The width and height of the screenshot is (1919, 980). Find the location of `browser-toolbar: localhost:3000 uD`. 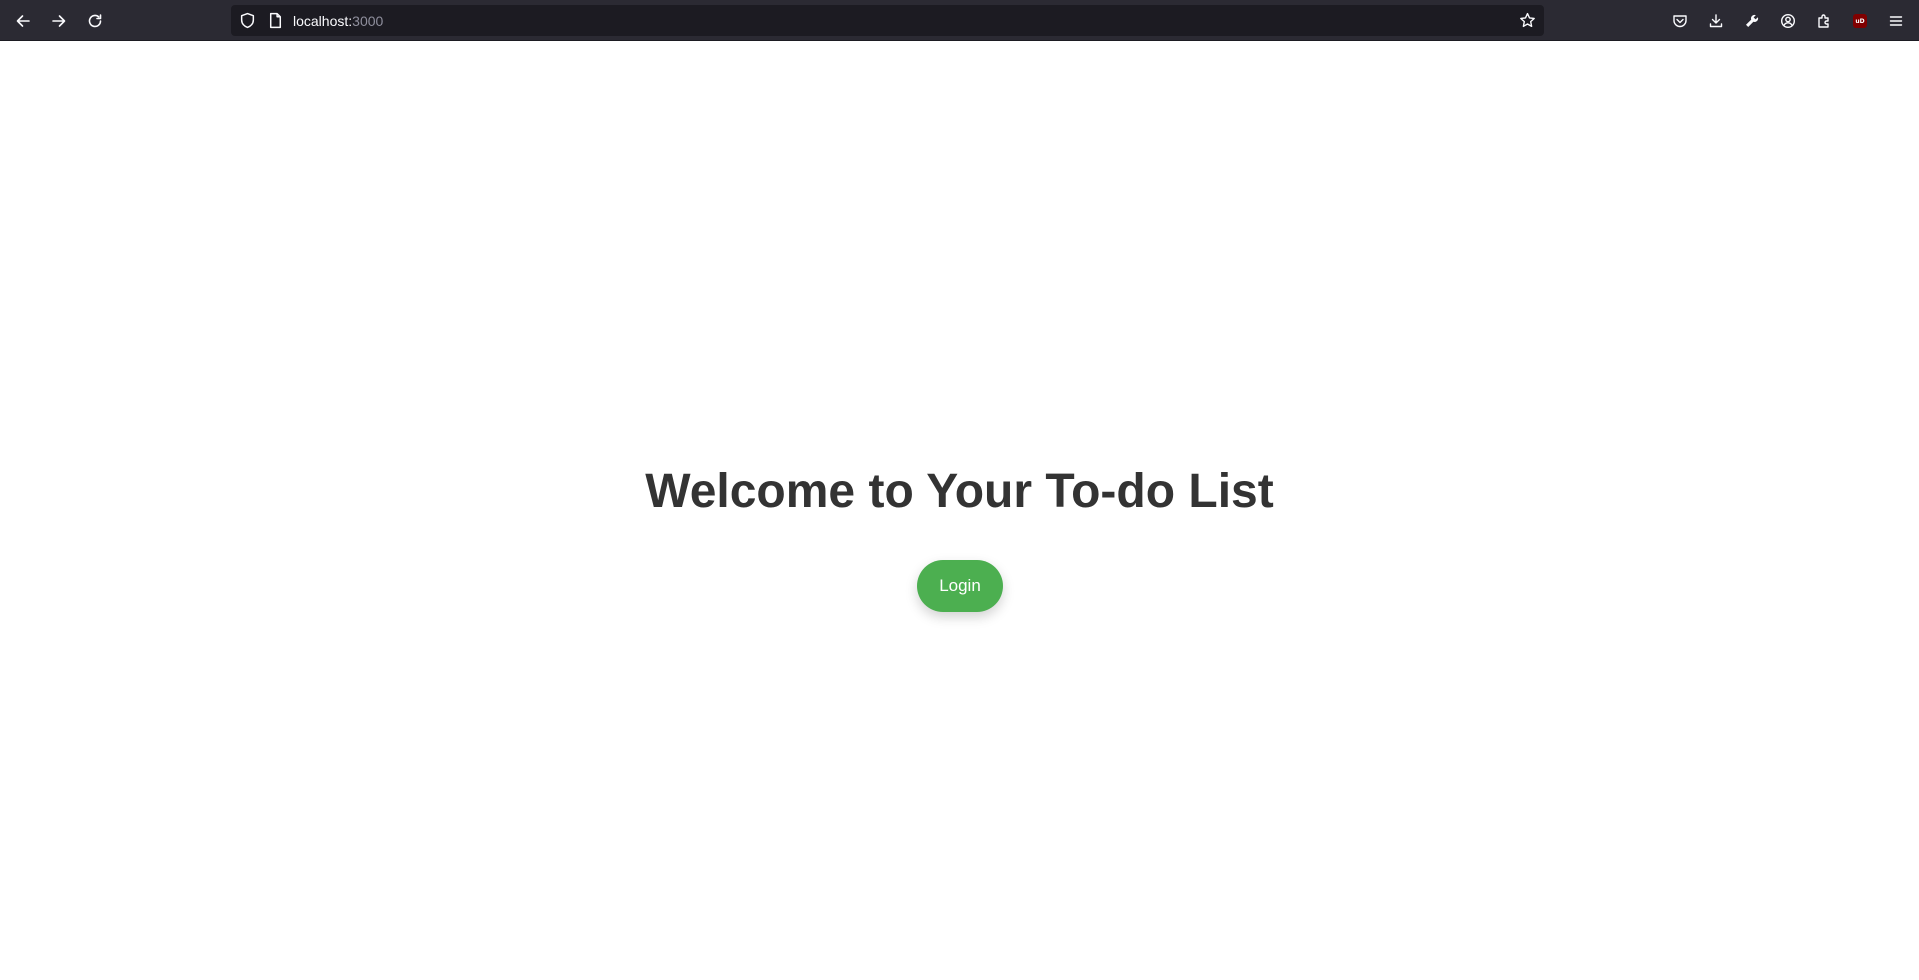

browser-toolbar: localhost:3000 uD is located at coordinates (959, 20).